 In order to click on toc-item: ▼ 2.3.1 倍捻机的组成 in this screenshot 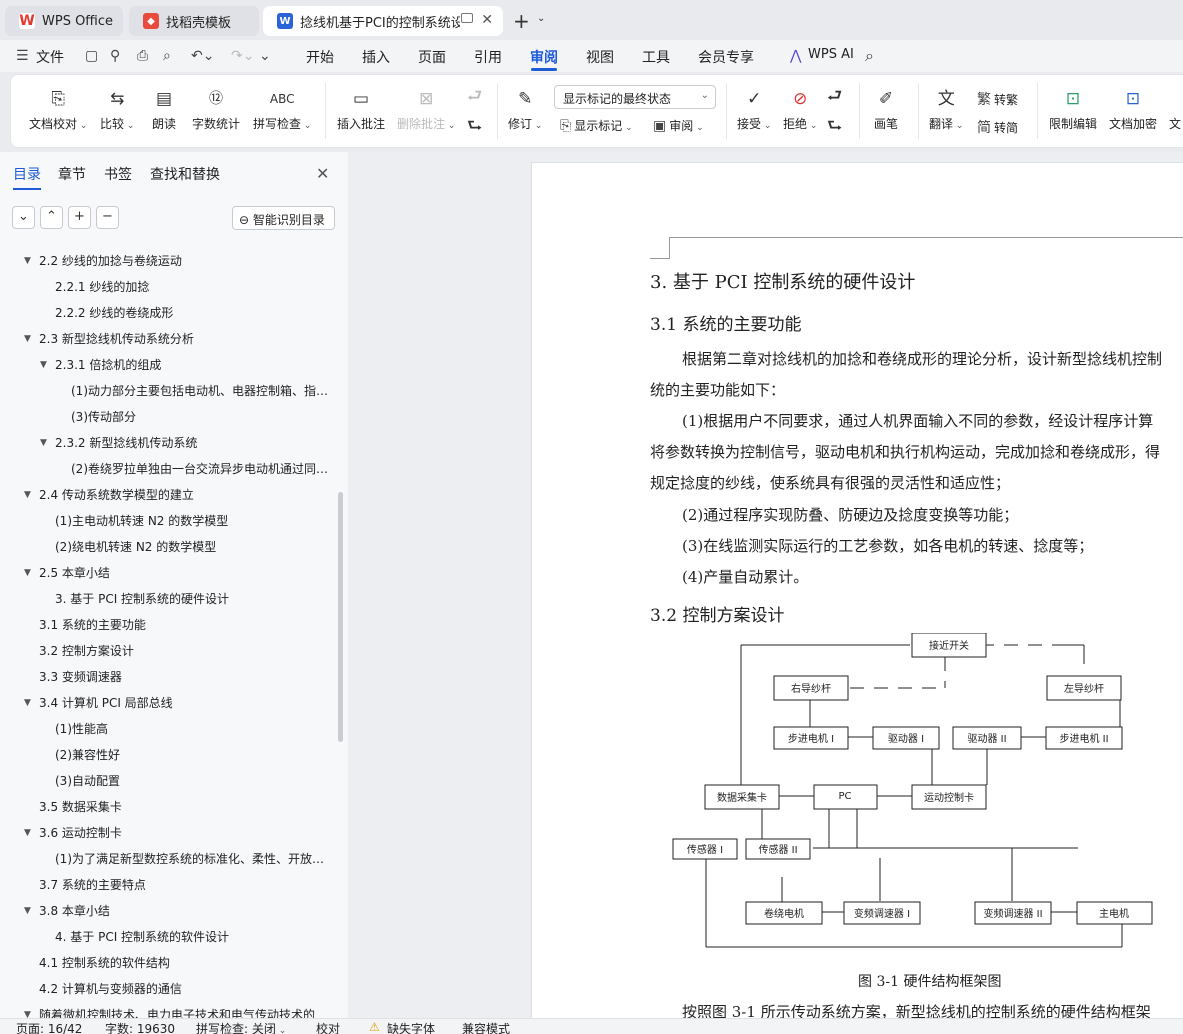, I will do `click(167, 365)`.